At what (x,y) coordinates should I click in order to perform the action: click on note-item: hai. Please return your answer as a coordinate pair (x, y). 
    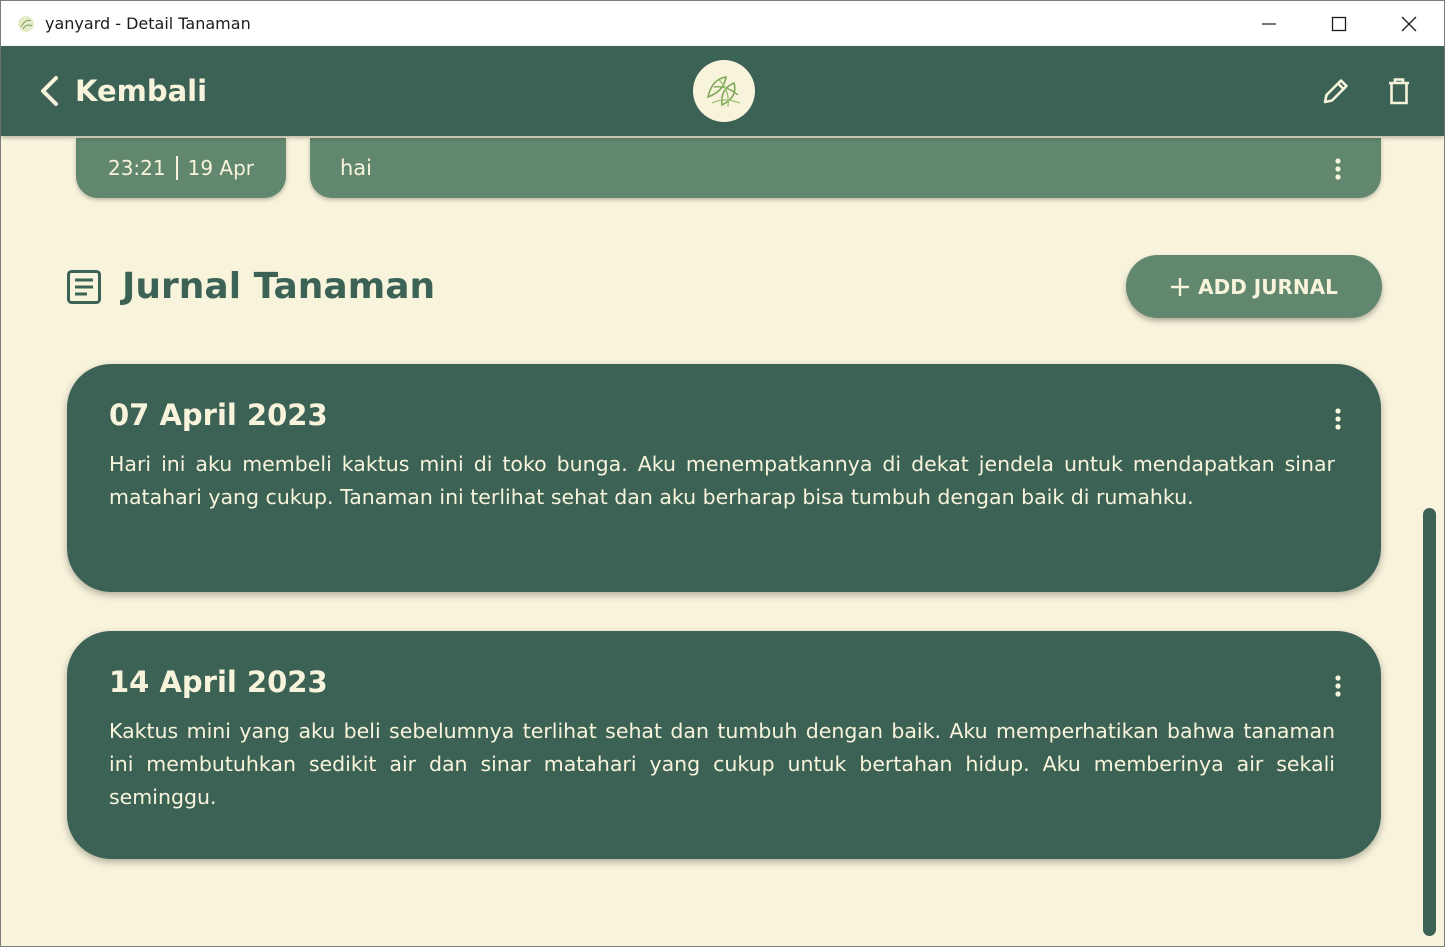
    Looking at the image, I should click on (845, 168).